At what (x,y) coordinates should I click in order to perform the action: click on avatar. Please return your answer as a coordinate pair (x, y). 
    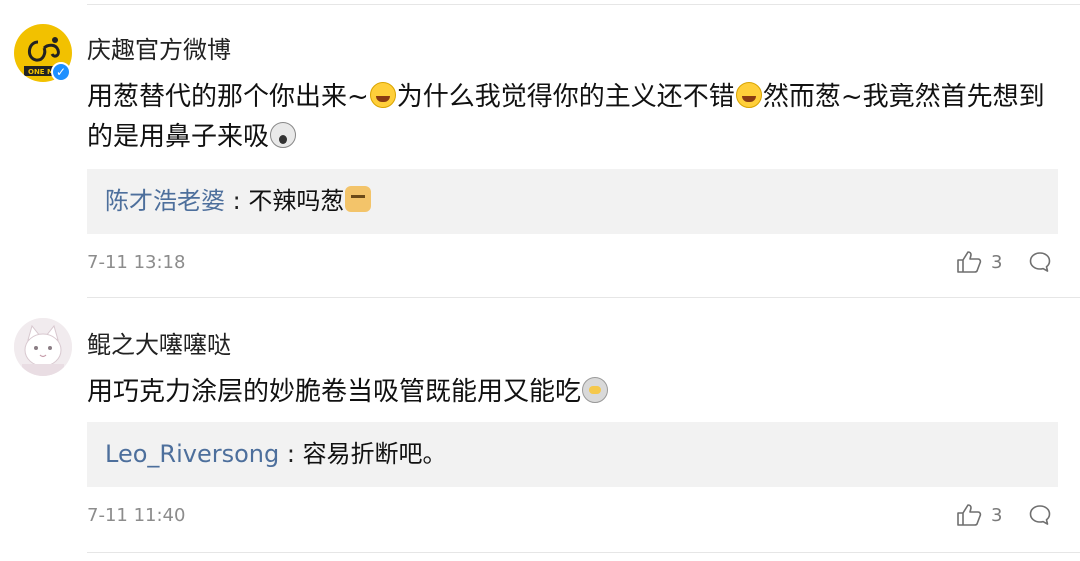
    Looking at the image, I should click on (43, 347).